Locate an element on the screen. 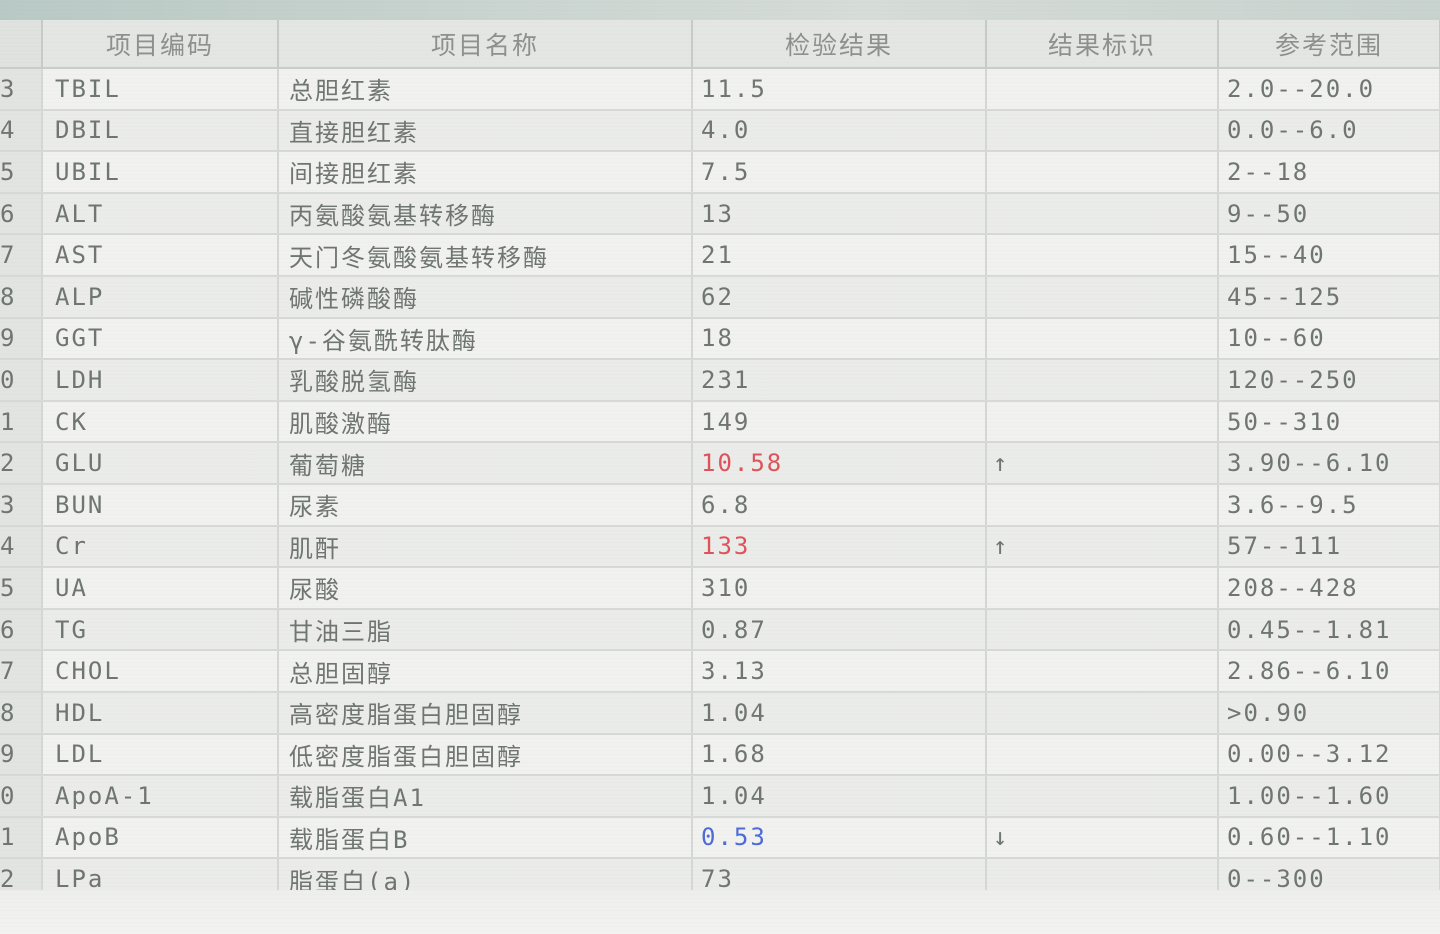 The image size is (1440, 934). item-name-cell: 葡萄糖 is located at coordinates (485, 463).